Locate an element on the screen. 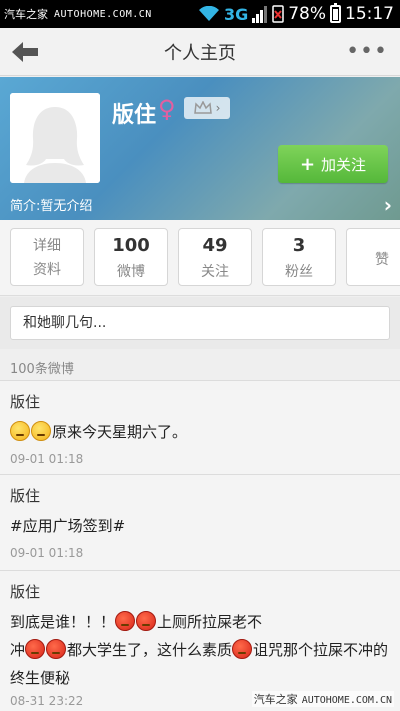 The height and width of the screenshot is (711, 400). post-text-part: 上厕所拉屎老不 is located at coordinates (210, 622).